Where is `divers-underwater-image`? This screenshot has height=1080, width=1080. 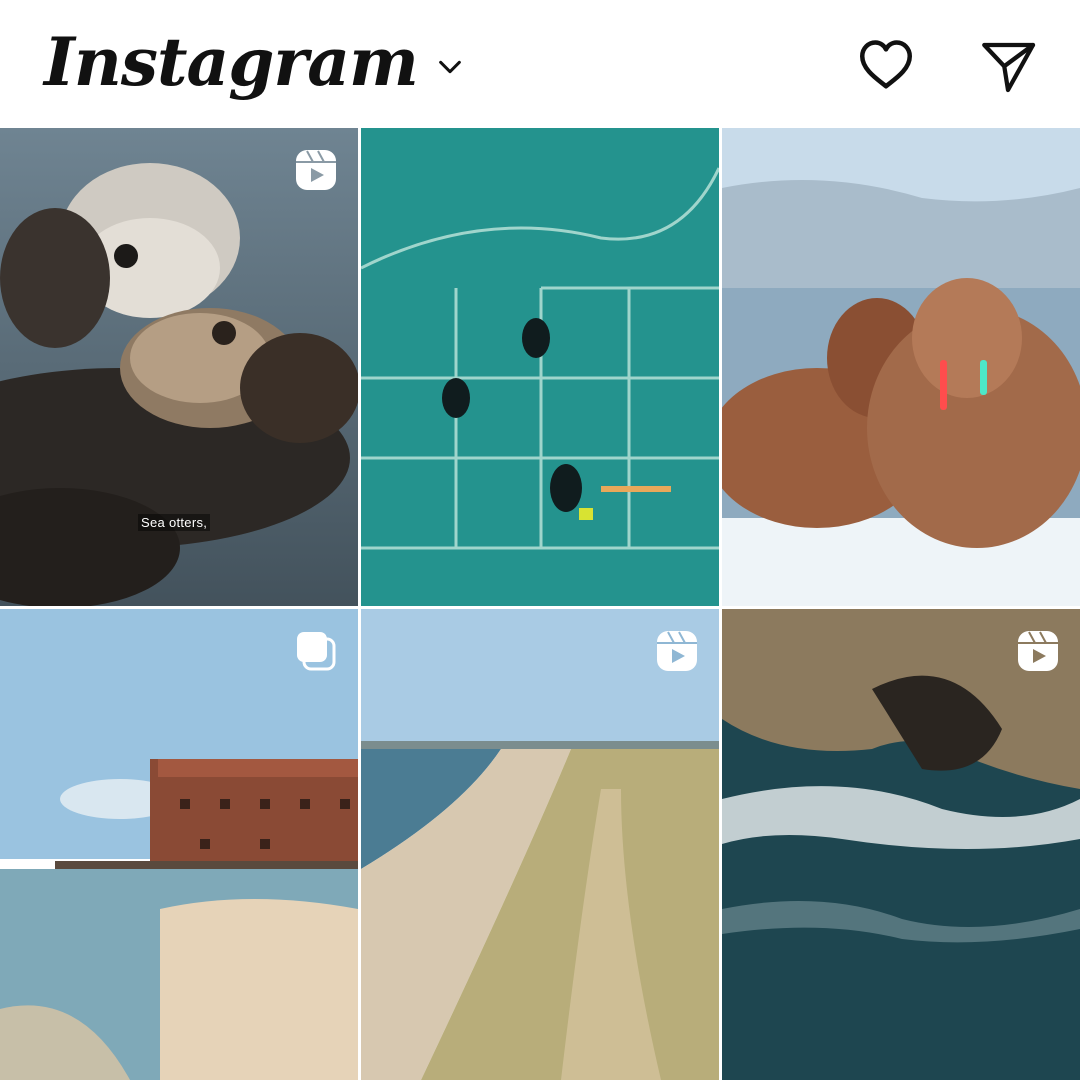 divers-underwater-image is located at coordinates (540, 367).